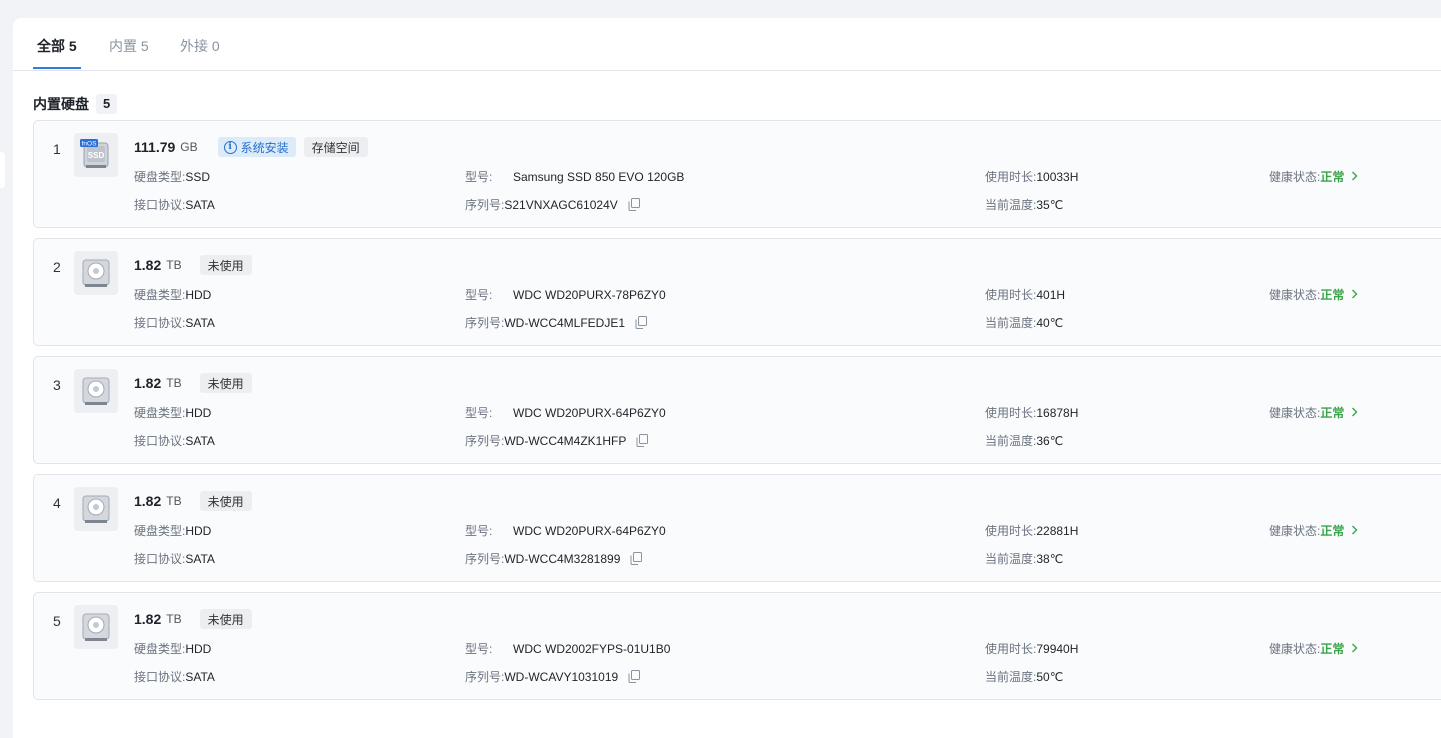  Describe the element at coordinates (1057, 412) in the screenshot. I see `usage-time-value: 16878H` at that location.